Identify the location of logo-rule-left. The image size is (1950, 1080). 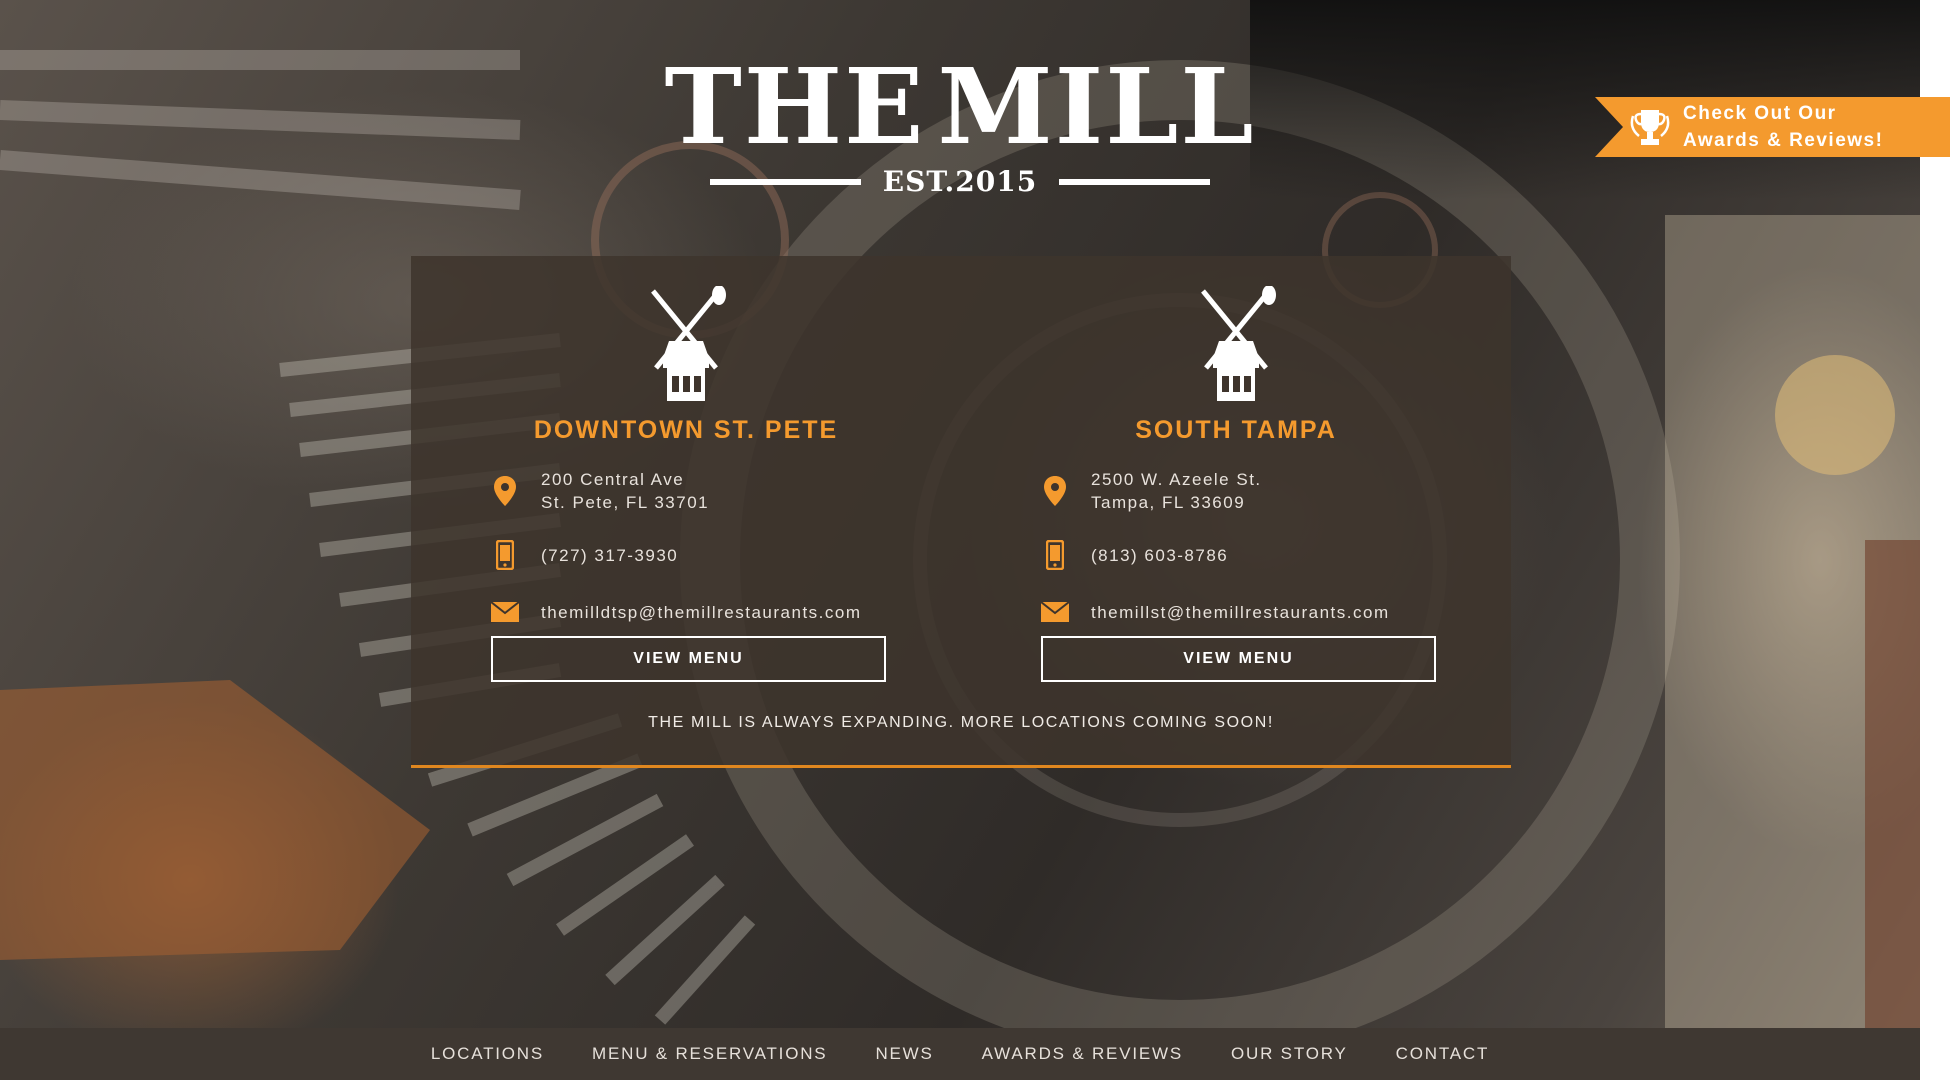
(785, 181).